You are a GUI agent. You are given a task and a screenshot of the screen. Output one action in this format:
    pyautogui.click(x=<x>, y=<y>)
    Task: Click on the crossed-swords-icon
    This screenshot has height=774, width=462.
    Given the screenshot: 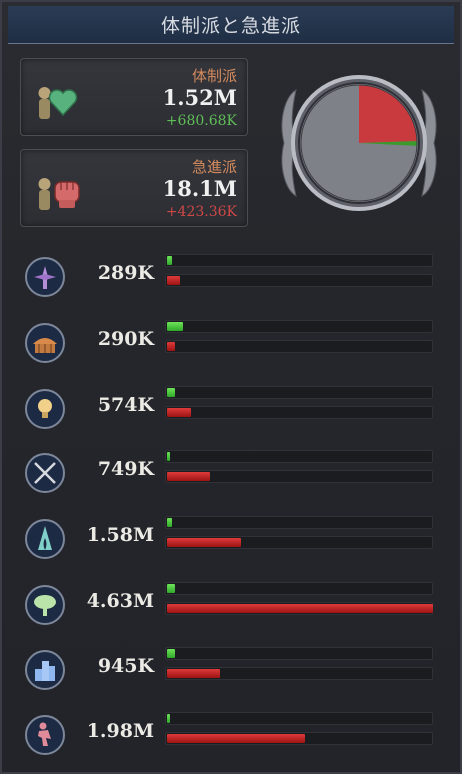 What is the action you would take?
    pyautogui.click(x=45, y=473)
    